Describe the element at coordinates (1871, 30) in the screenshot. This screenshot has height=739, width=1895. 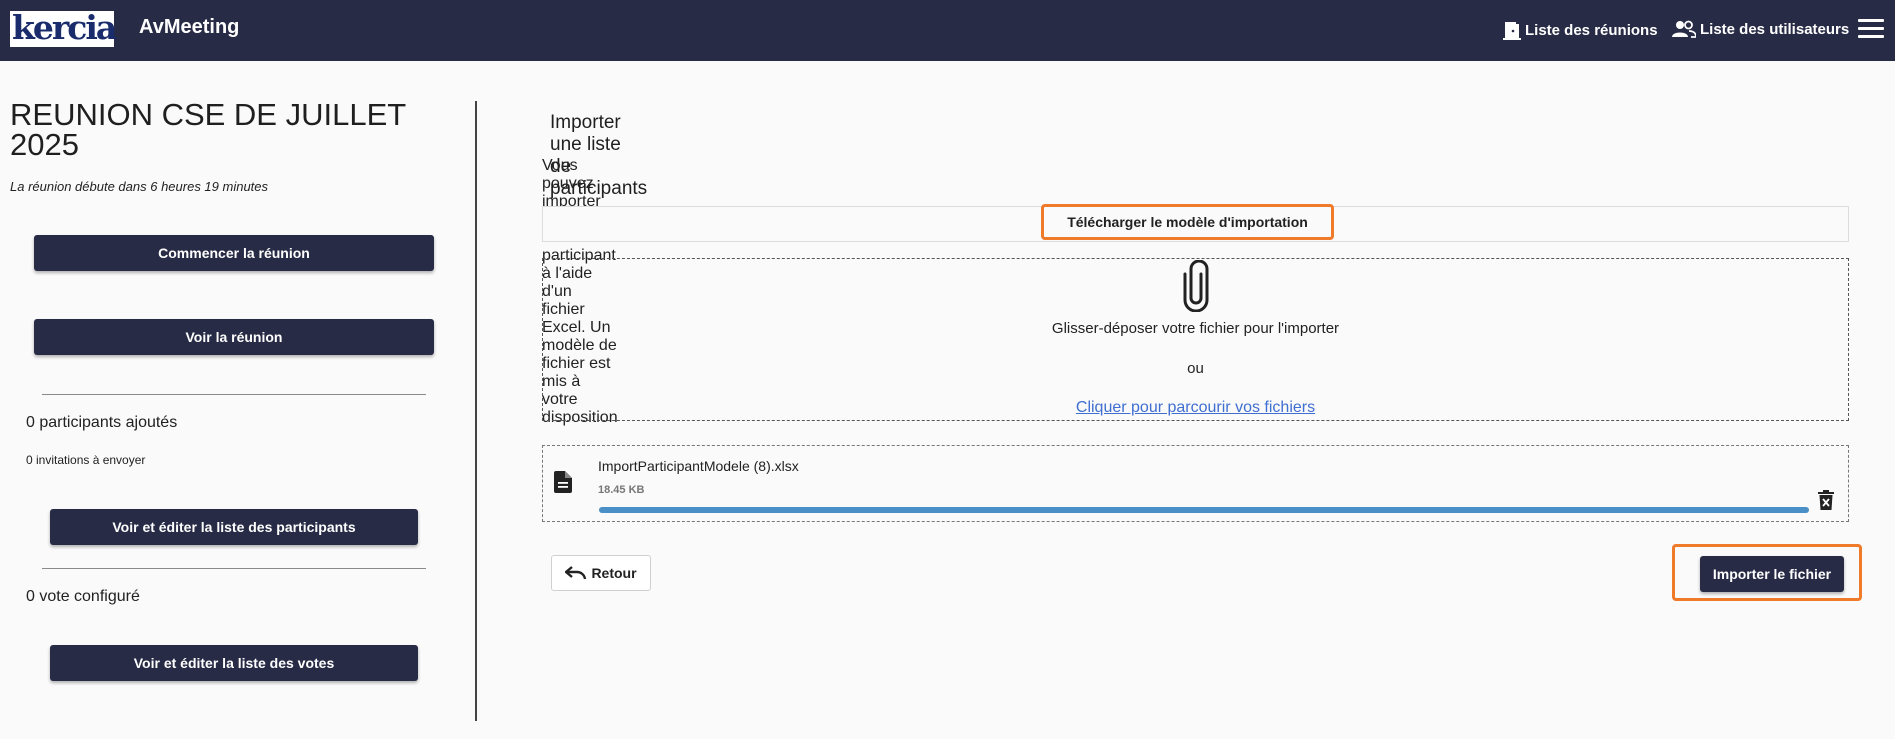
I see `hamburger-menu-icon` at that location.